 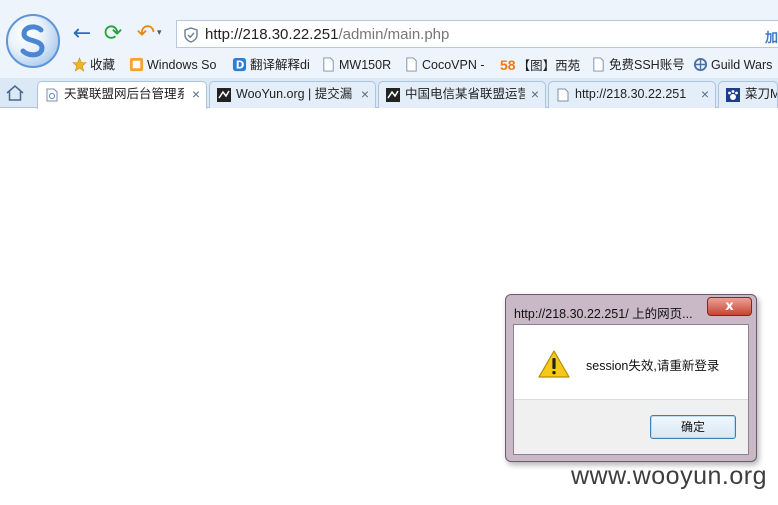 What do you see at coordinates (182, 65) in the screenshot?
I see `bookmark-label: Windows So` at bounding box center [182, 65].